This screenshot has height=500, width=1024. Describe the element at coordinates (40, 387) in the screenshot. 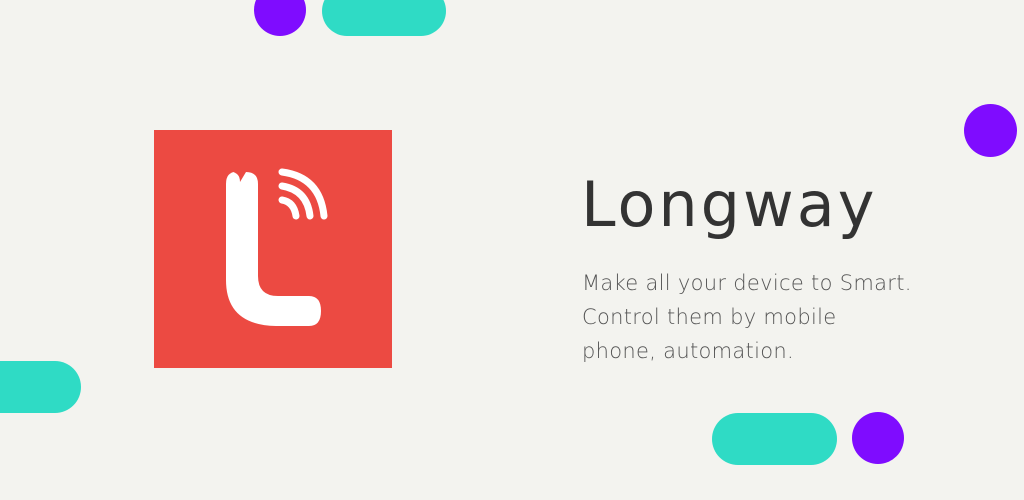

I see `teal-pill-decoration-left` at that location.